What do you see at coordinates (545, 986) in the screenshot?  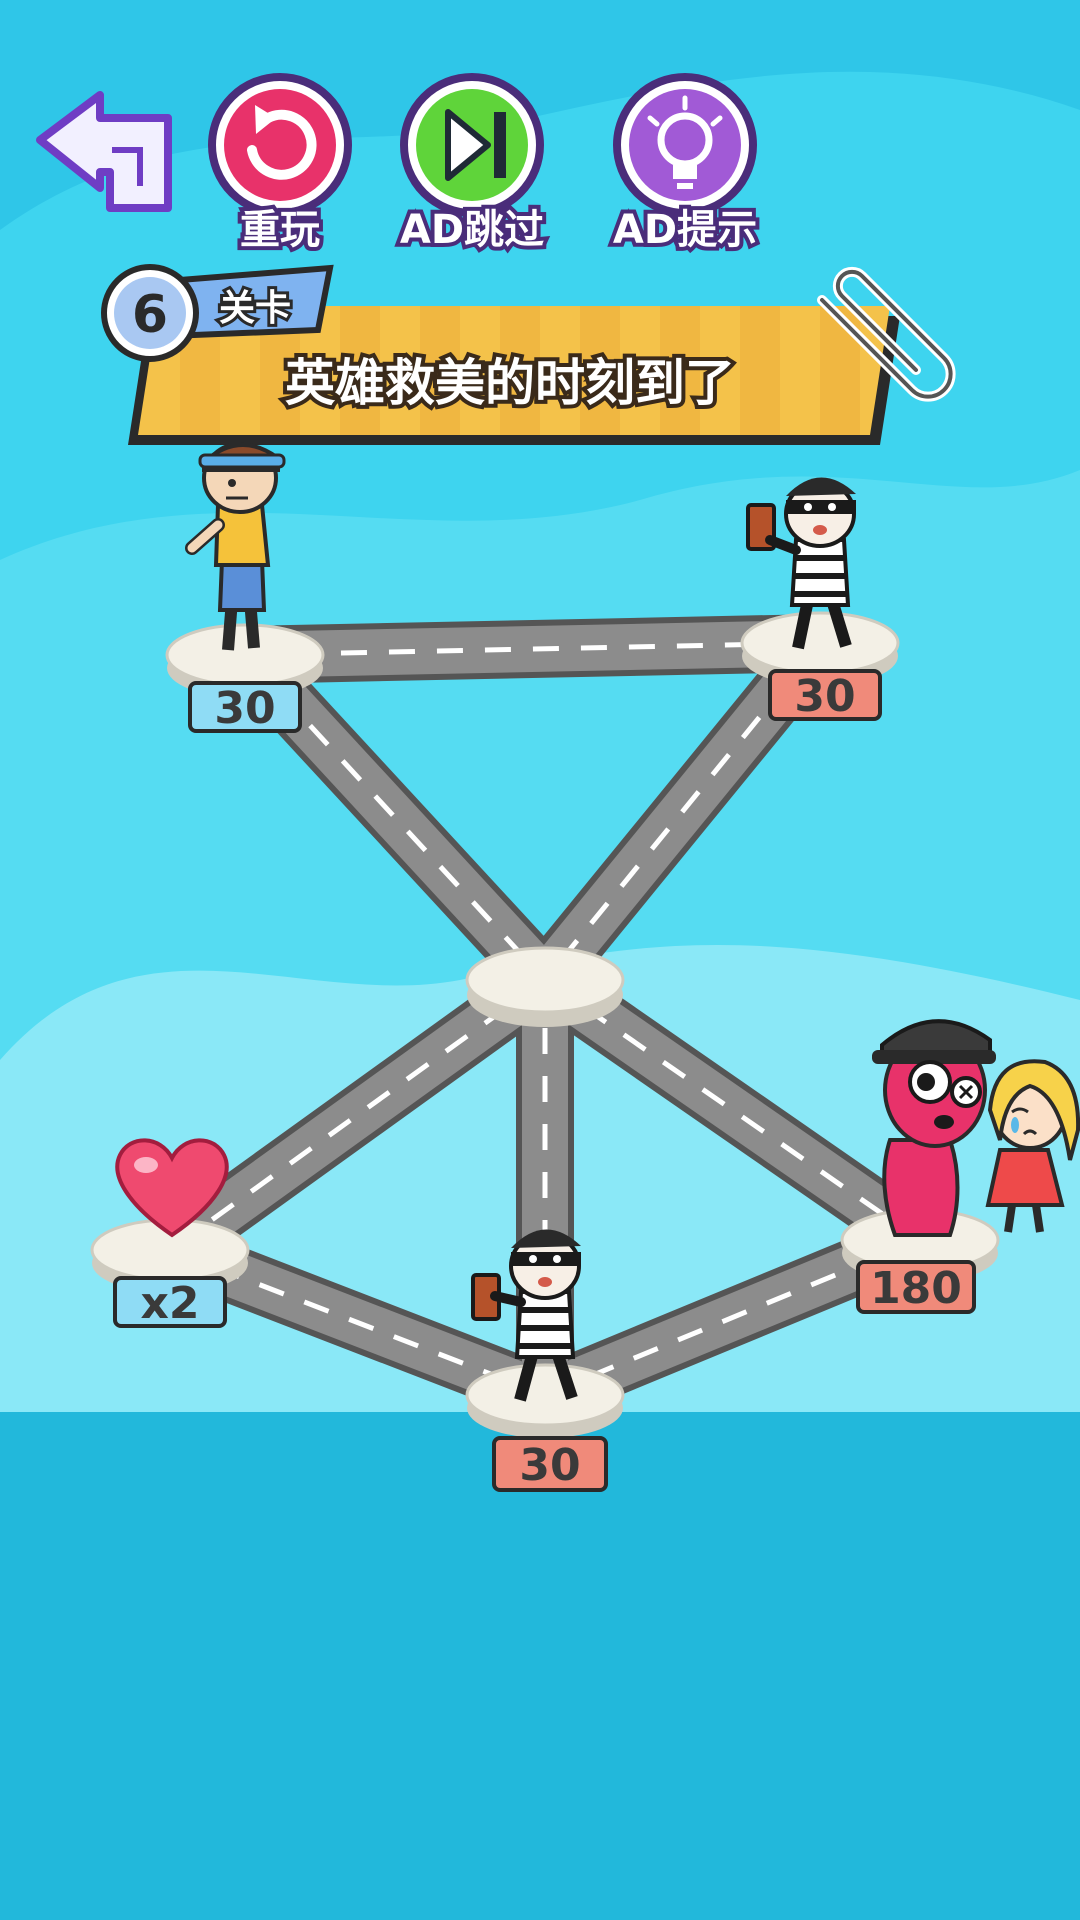 I see `platform-center` at bounding box center [545, 986].